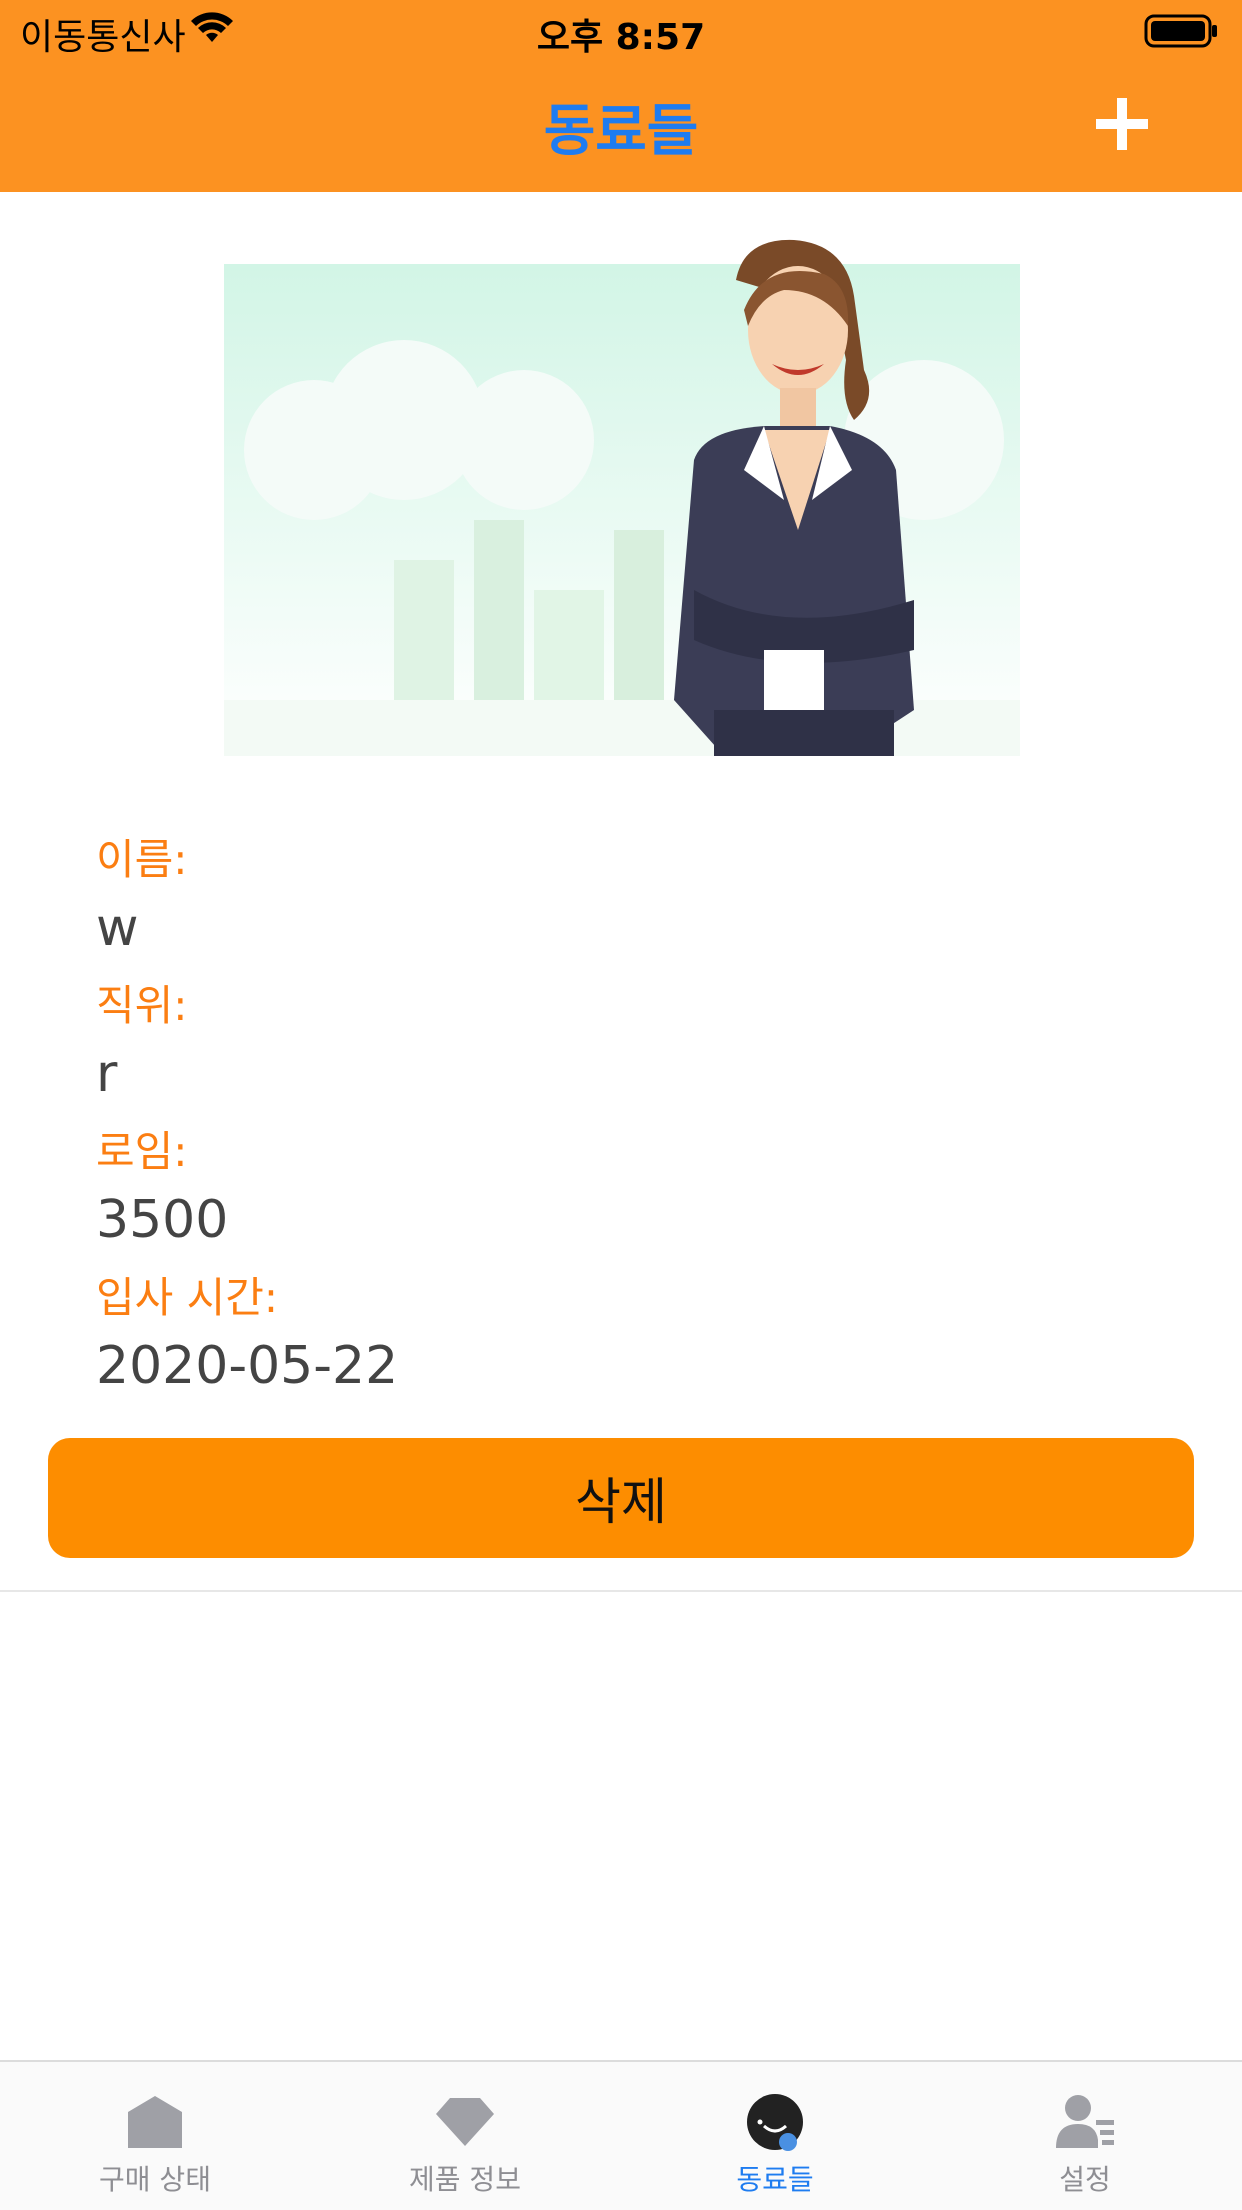 This screenshot has height=2210, width=1242. Describe the element at coordinates (142, 1151) in the screenshot. I see `salary-label: 로임:` at that location.